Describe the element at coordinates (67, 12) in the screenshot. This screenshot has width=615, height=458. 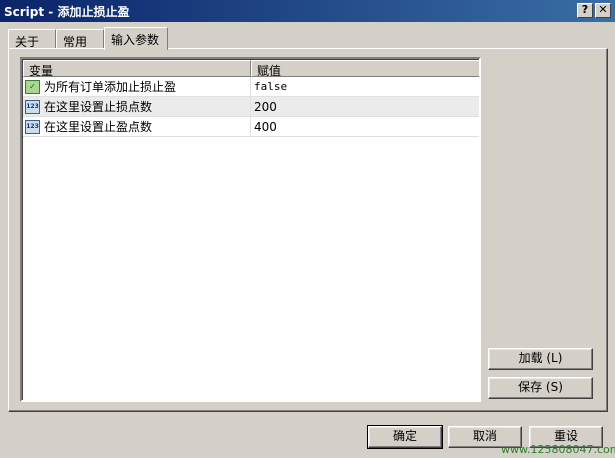
I see `window-title: Script - 添加止损止盈` at that location.